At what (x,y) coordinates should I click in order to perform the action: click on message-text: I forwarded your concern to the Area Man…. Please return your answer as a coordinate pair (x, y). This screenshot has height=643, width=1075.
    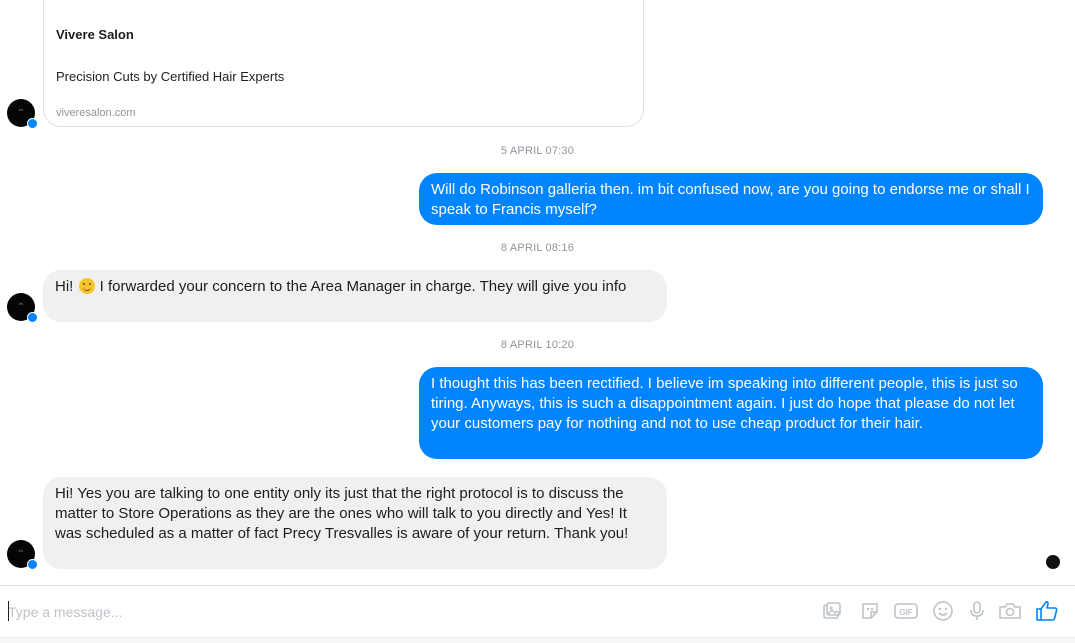
    Looking at the image, I should click on (361, 286).